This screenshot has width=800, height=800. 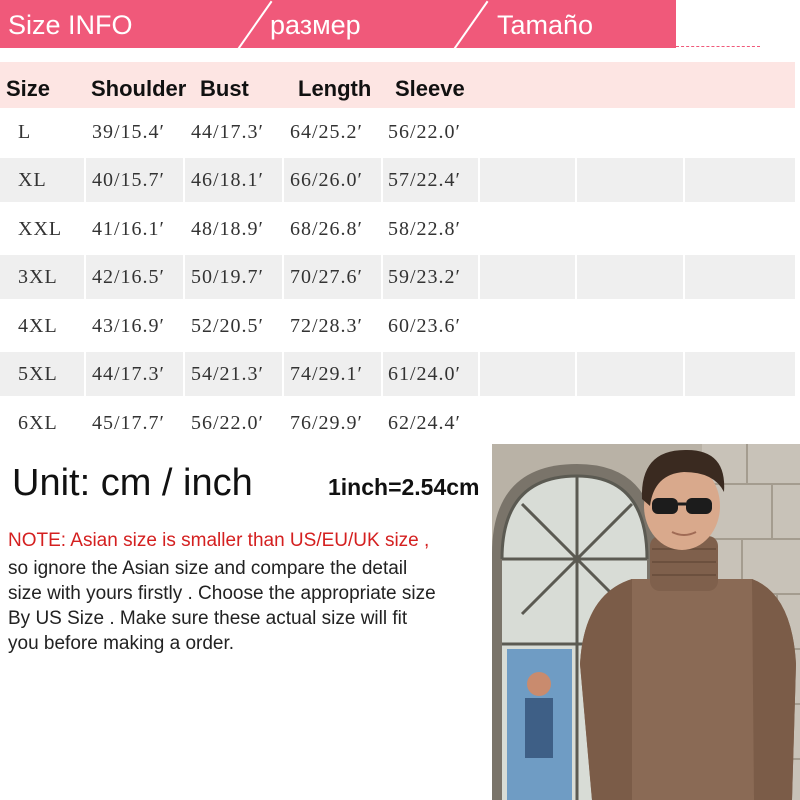 I want to click on cell-shoulder: 45/17.7′, so click(x=128, y=423).